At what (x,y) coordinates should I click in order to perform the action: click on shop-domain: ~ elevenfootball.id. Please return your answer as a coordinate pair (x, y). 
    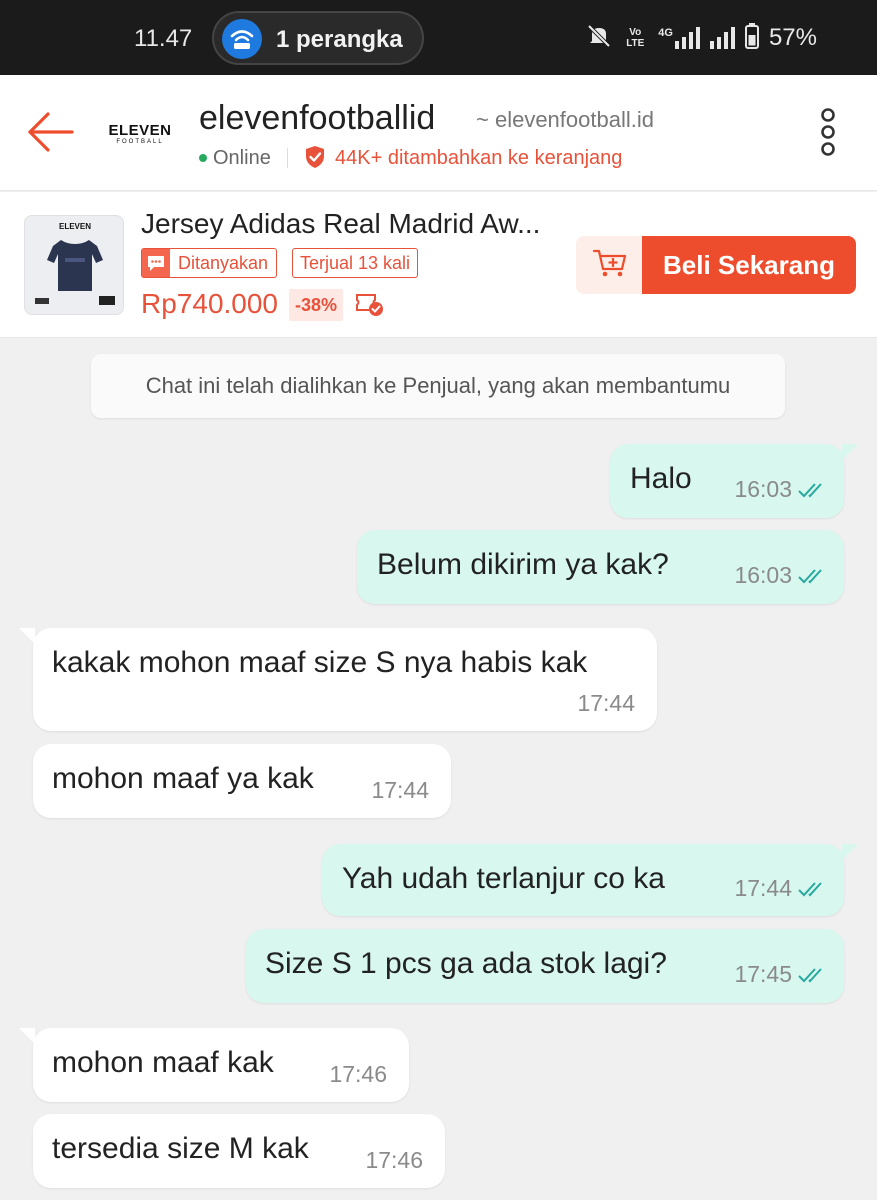
    Looking at the image, I should click on (565, 119).